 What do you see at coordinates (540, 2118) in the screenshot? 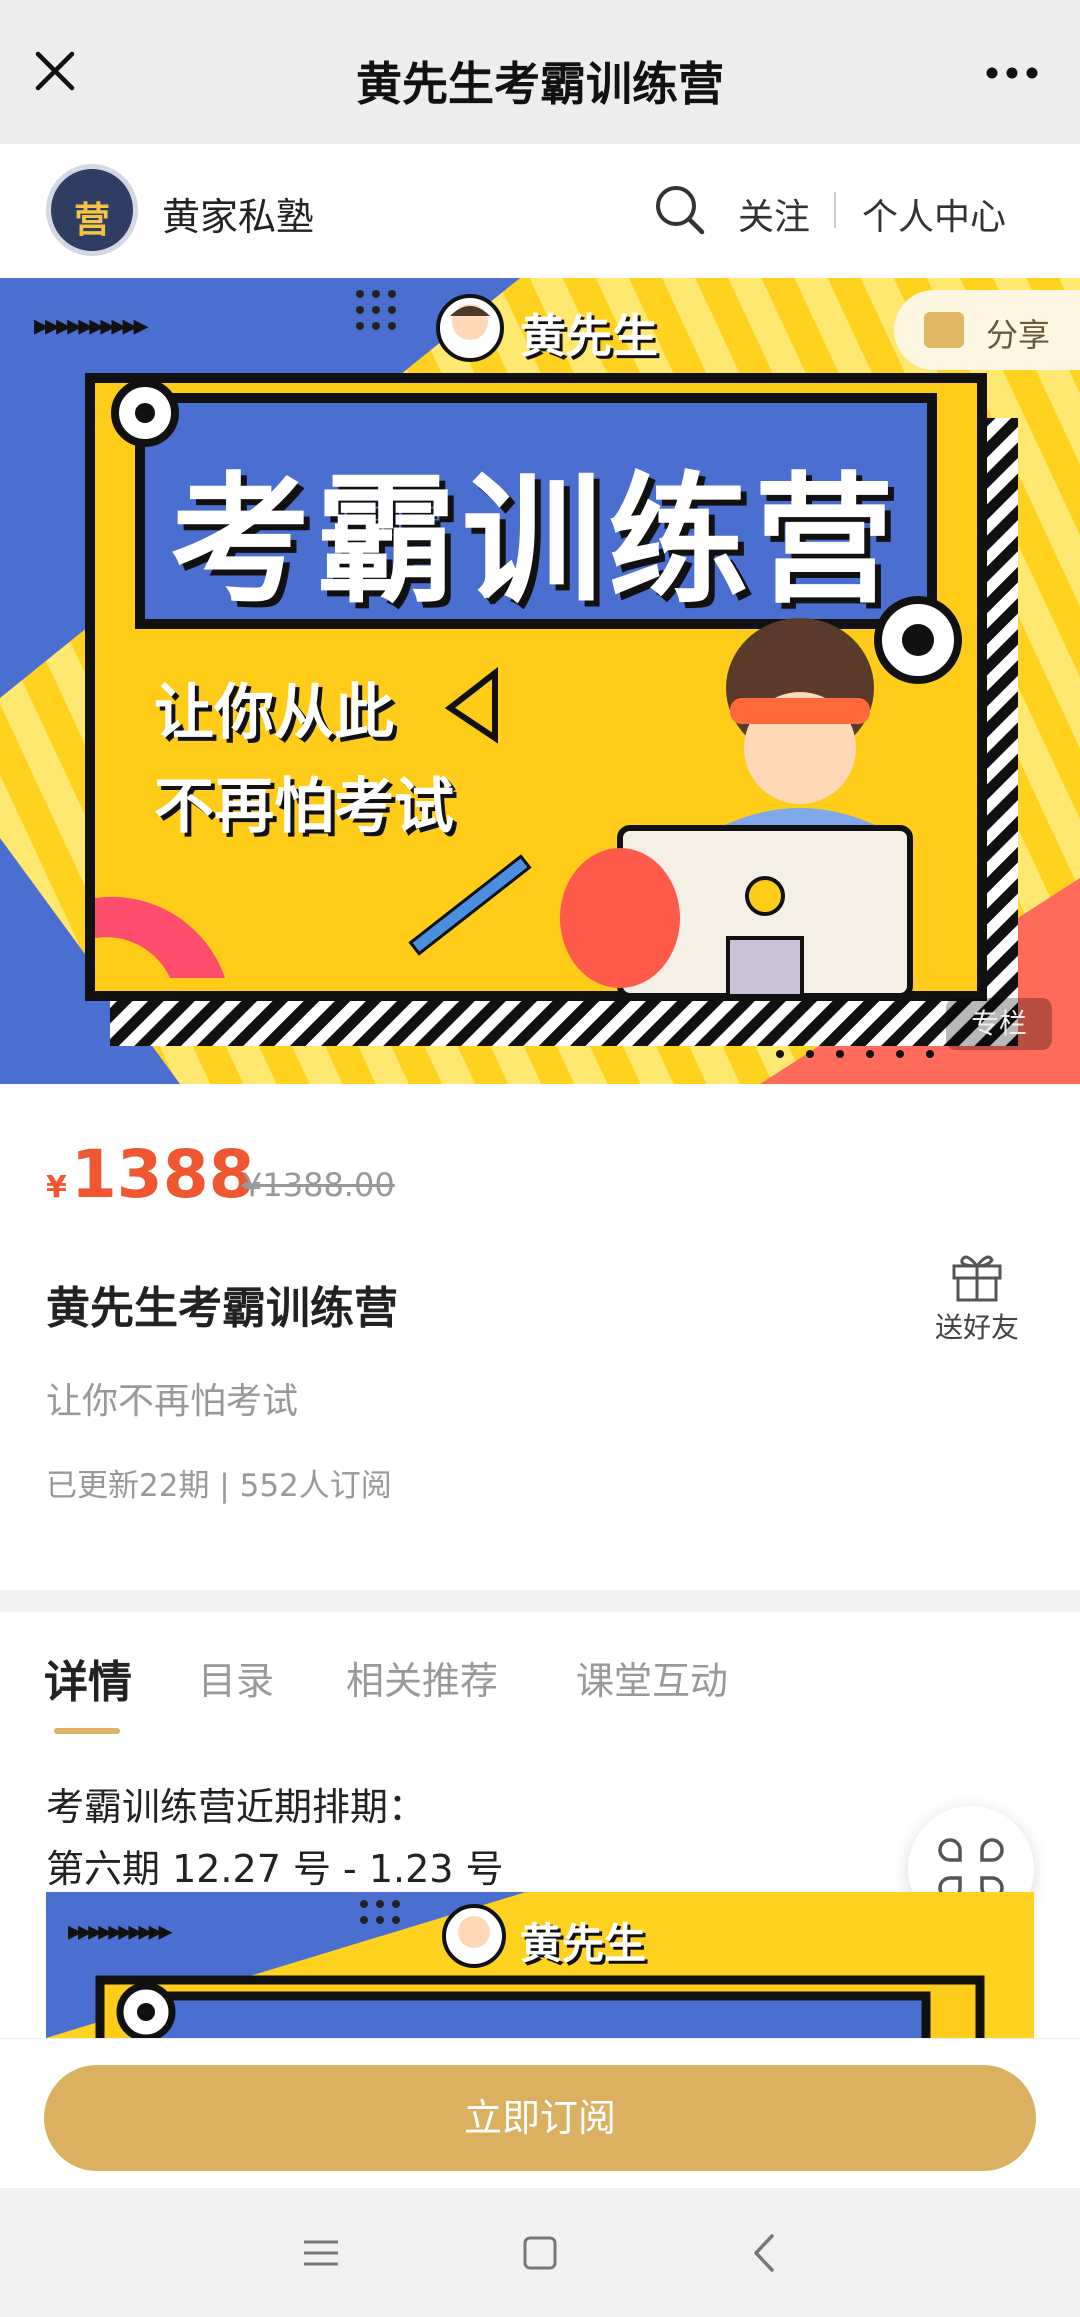
I see `subscribe-button: 立即订阅` at bounding box center [540, 2118].